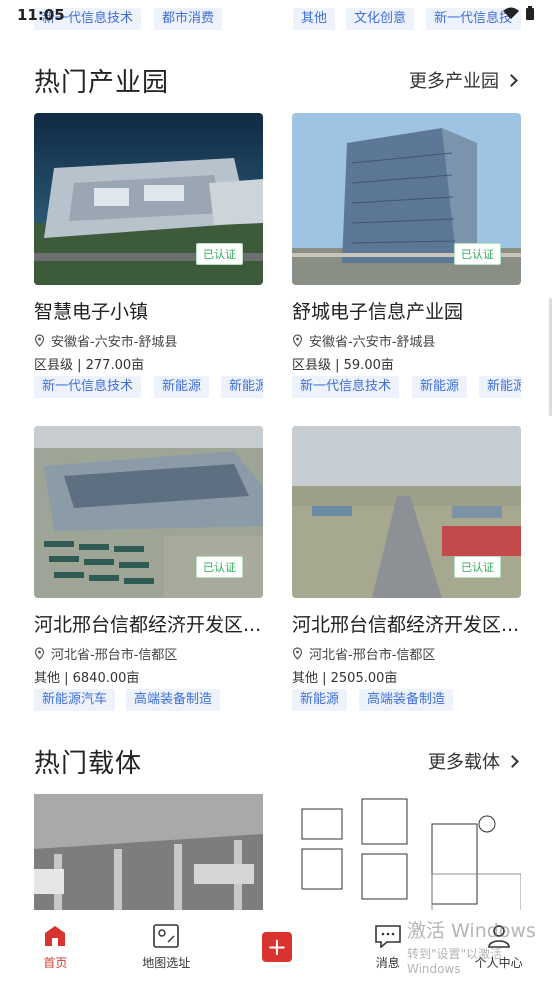 The width and height of the screenshot is (554, 984). I want to click on tag: 其他, so click(314, 19).